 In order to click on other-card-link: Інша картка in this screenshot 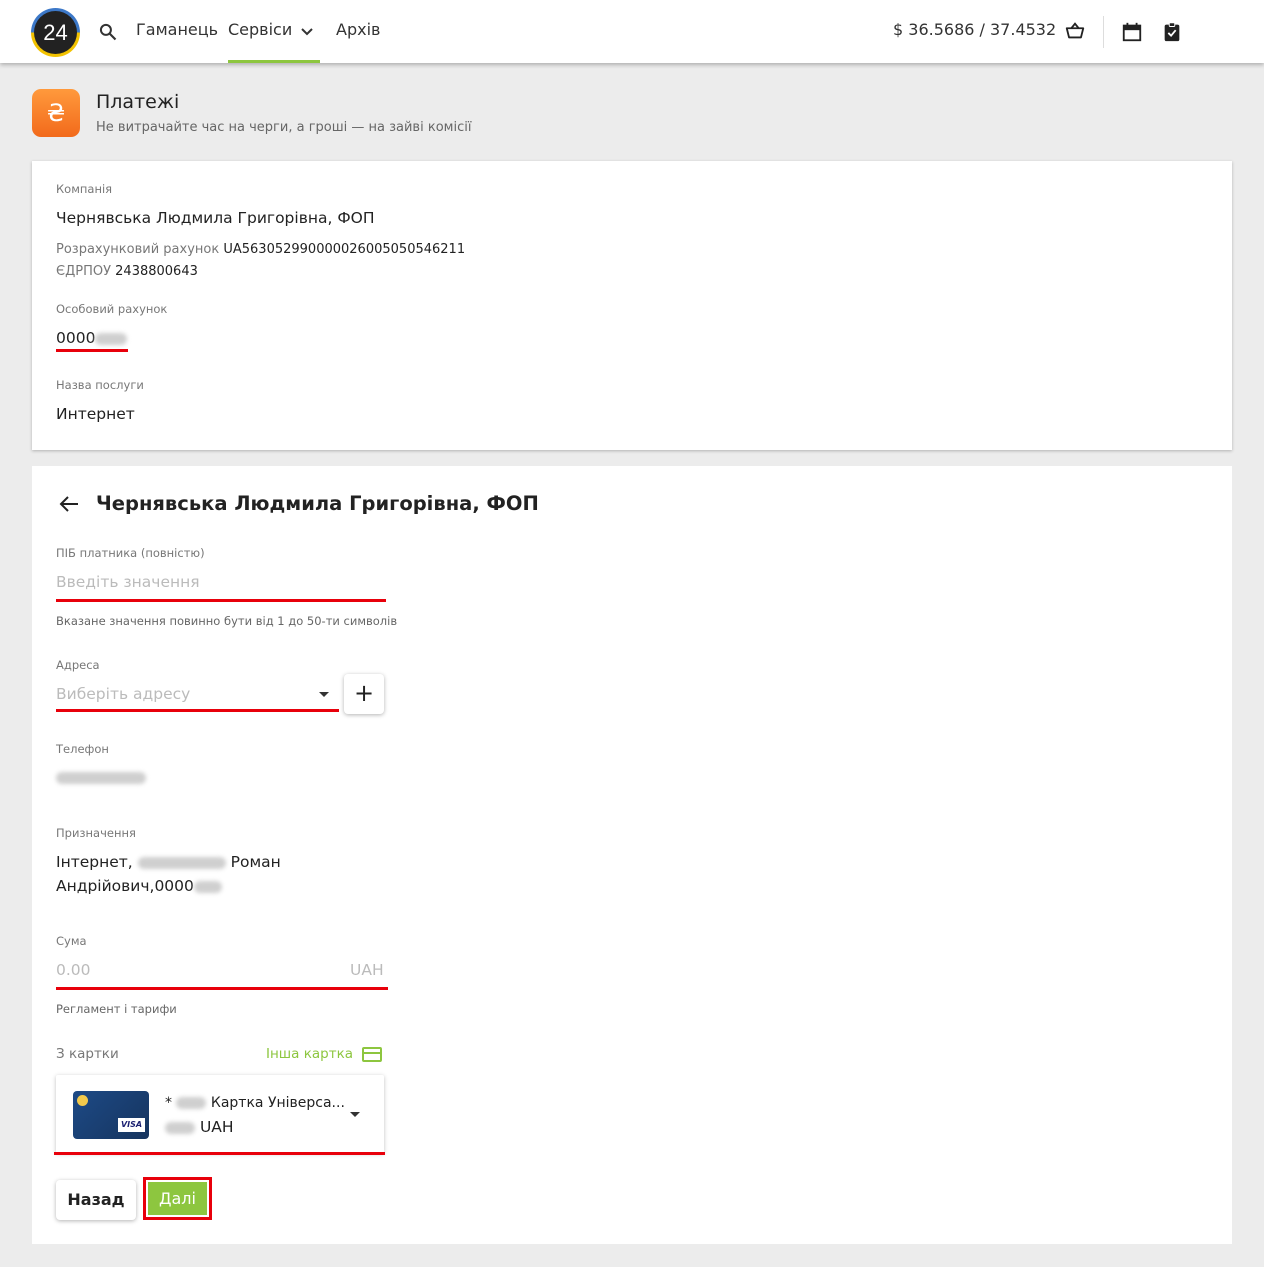, I will do `click(309, 1054)`.